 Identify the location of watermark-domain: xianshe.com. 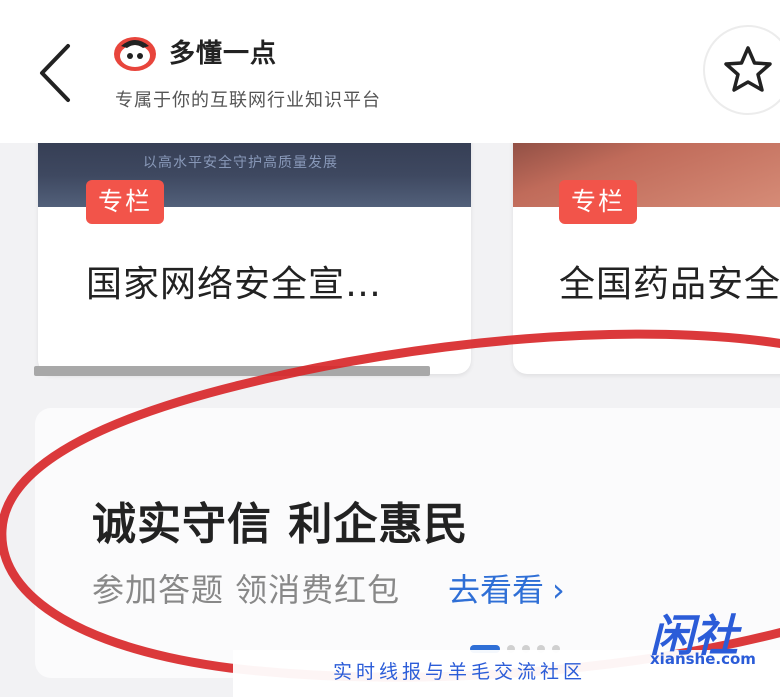
(703, 659).